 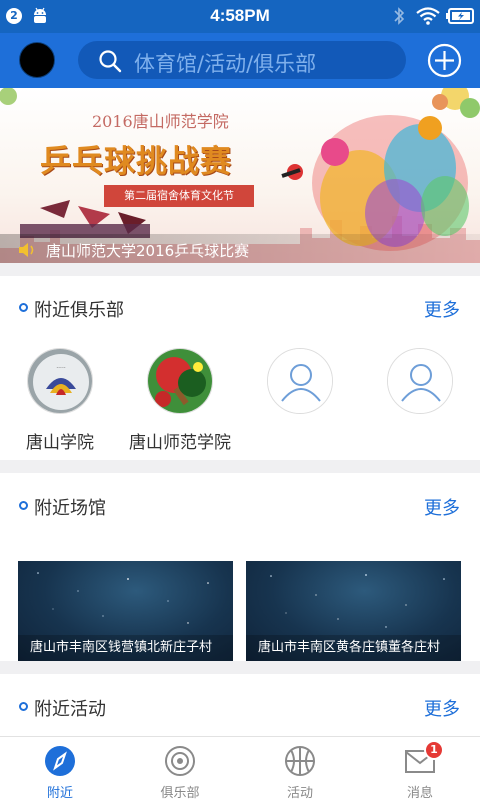 What do you see at coordinates (37, 60) in the screenshot?
I see `user-avatar` at bounding box center [37, 60].